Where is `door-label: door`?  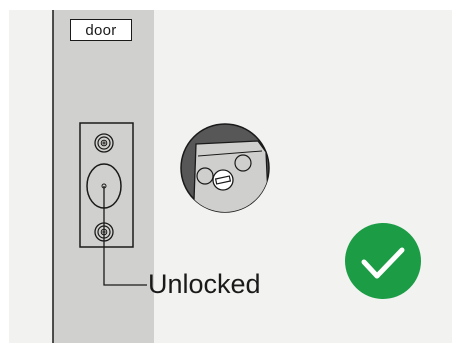
door-label: door is located at coordinates (101, 30).